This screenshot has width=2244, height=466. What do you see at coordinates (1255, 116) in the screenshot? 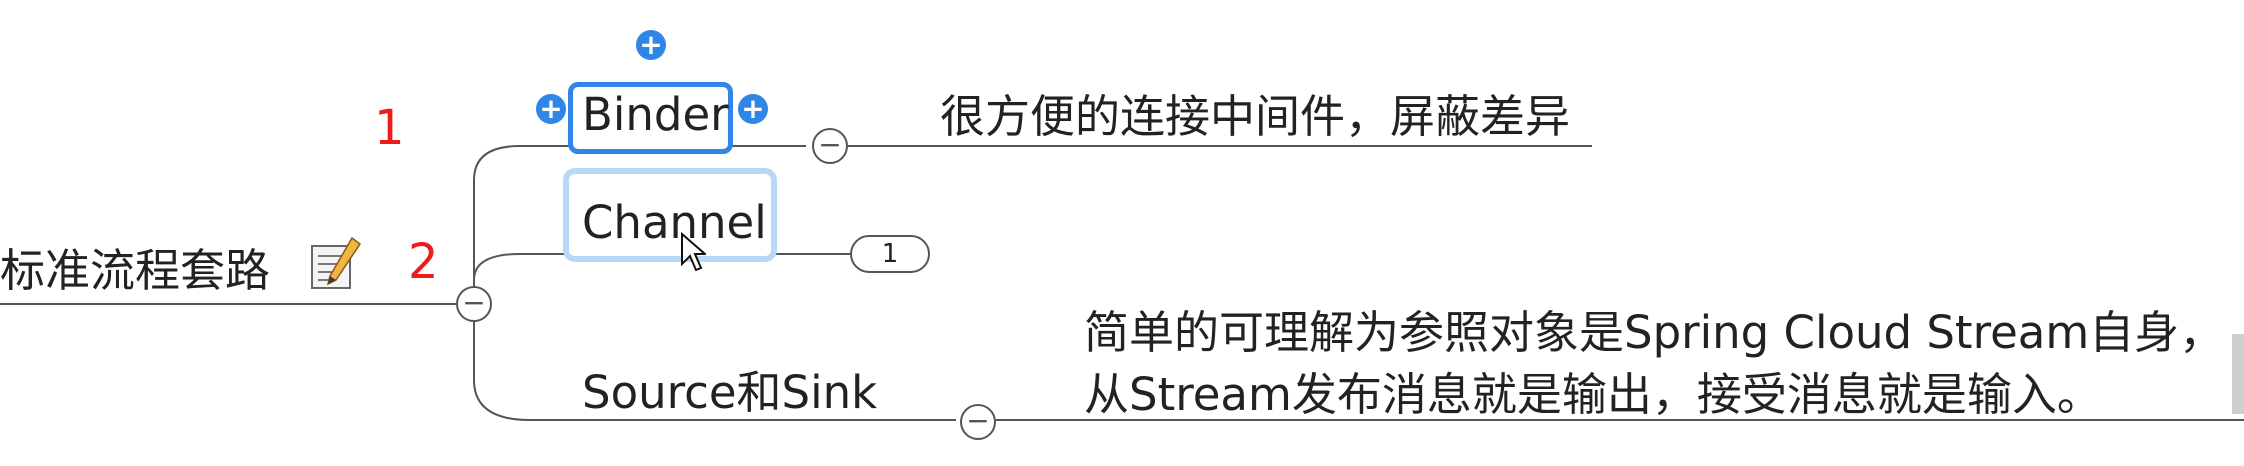
I see `binder-note: 很方便的连接中间件，屏蔽差异` at bounding box center [1255, 116].